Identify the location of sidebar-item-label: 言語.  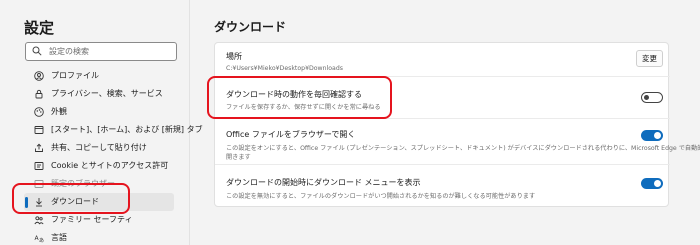
(59, 237).